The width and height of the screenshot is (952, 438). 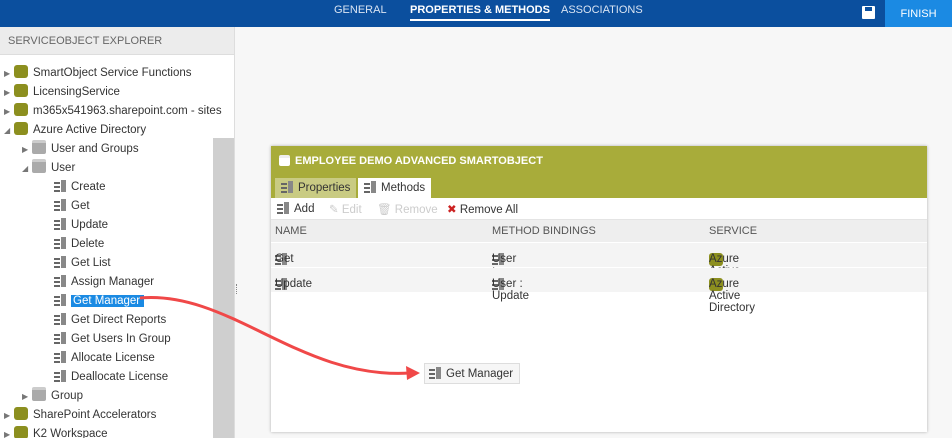 What do you see at coordinates (279, 338) in the screenshot?
I see `drag-arrow` at bounding box center [279, 338].